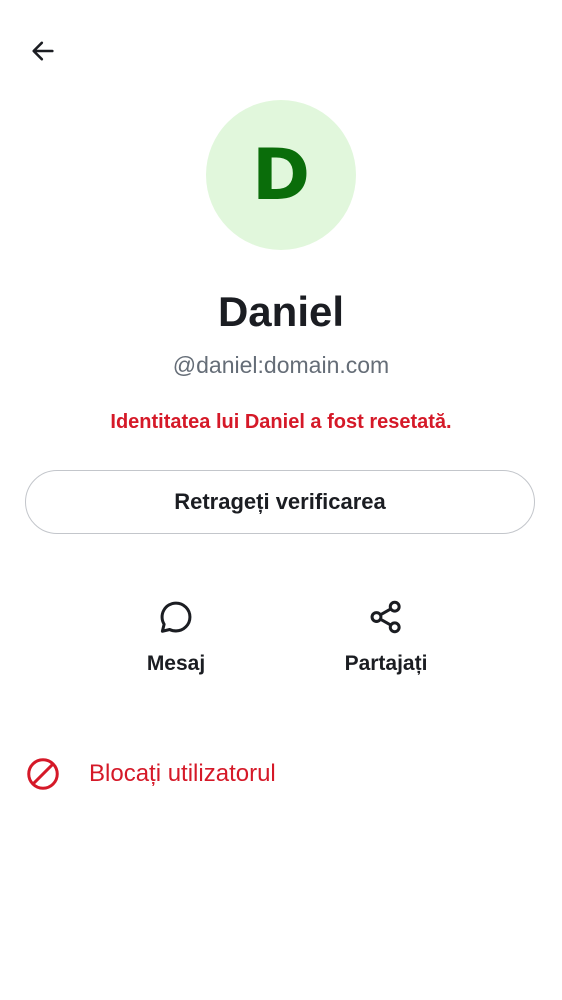 The width and height of the screenshot is (562, 1000). Describe the element at coordinates (281, 365) in the screenshot. I see `user-id: @daniel:domain.com` at that location.